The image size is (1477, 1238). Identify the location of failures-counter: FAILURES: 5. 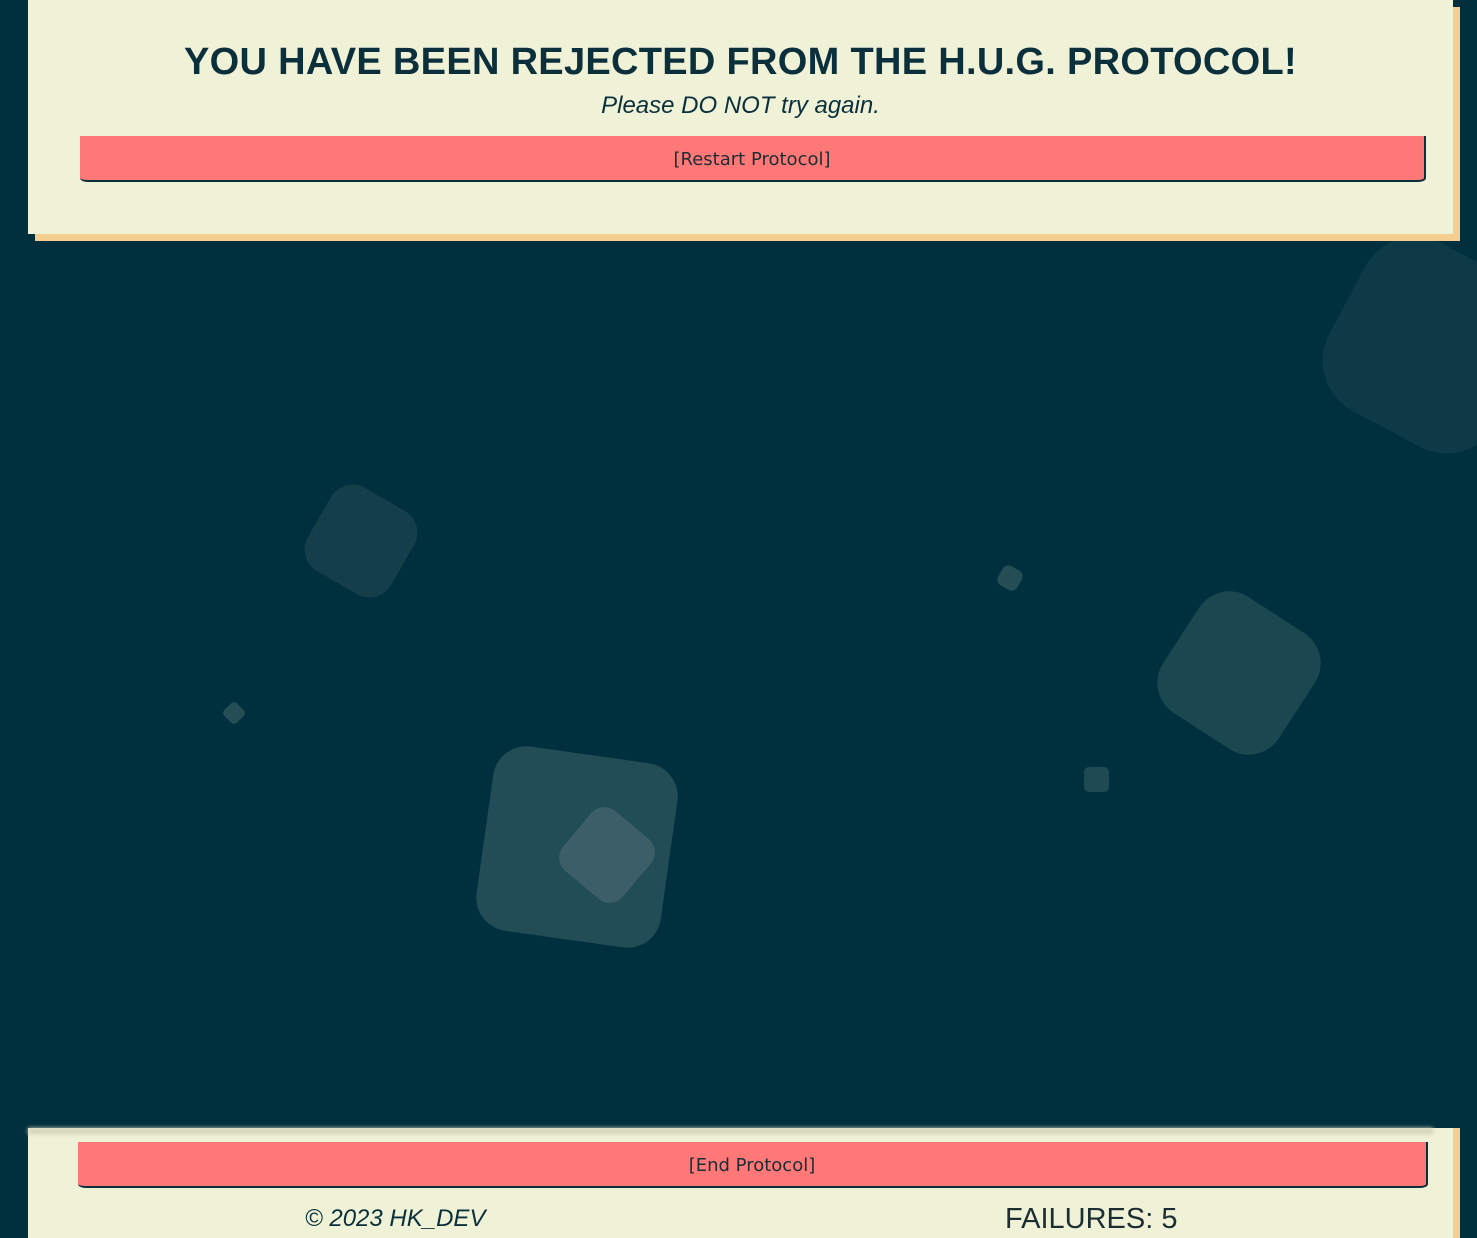
(1091, 1219).